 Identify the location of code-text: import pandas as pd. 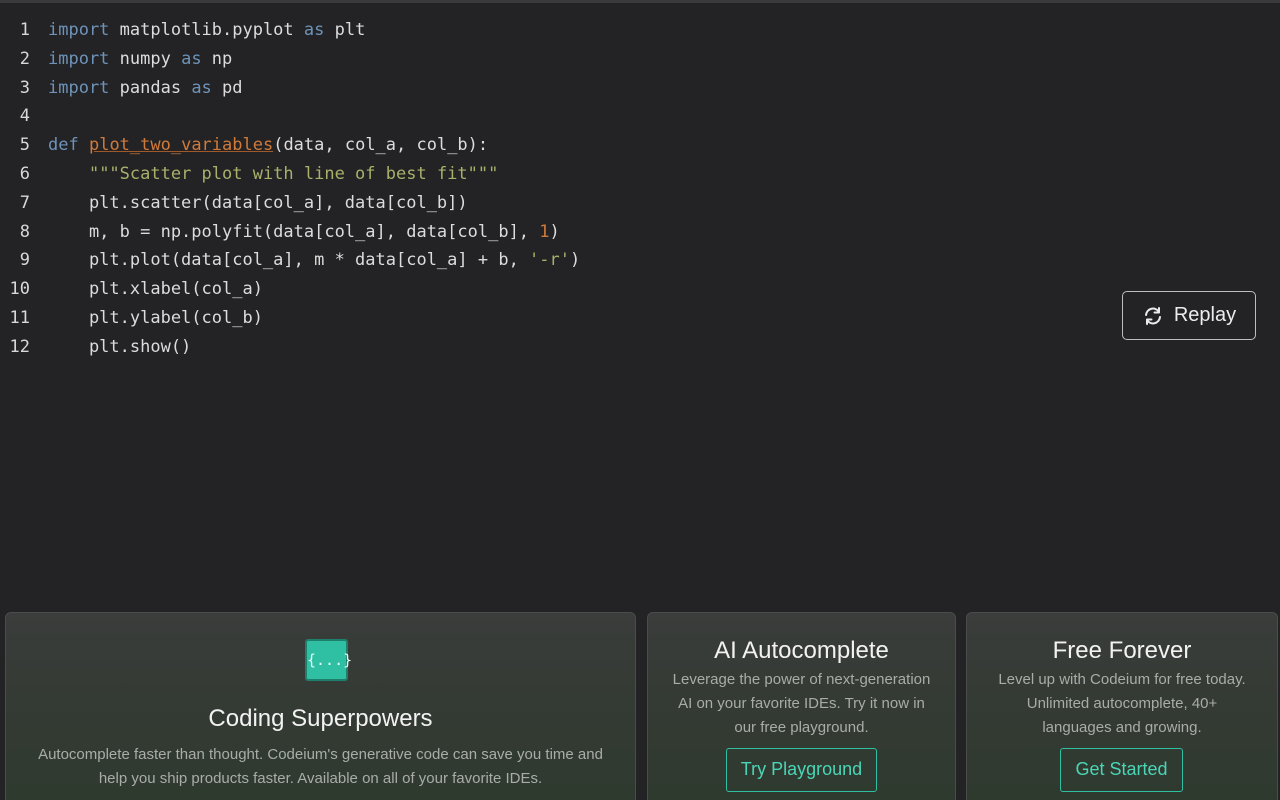
(145, 88).